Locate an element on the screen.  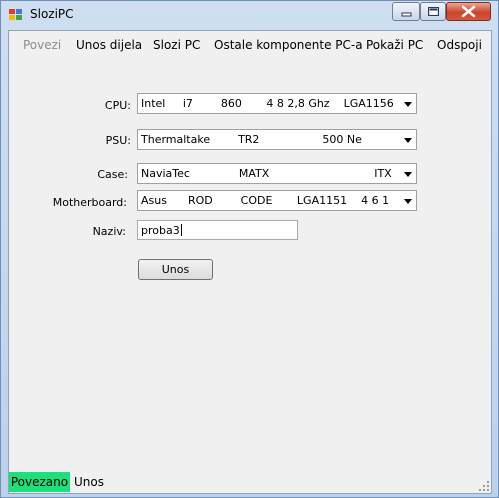
status-bar: Povezano Unos is located at coordinates (250, 482).